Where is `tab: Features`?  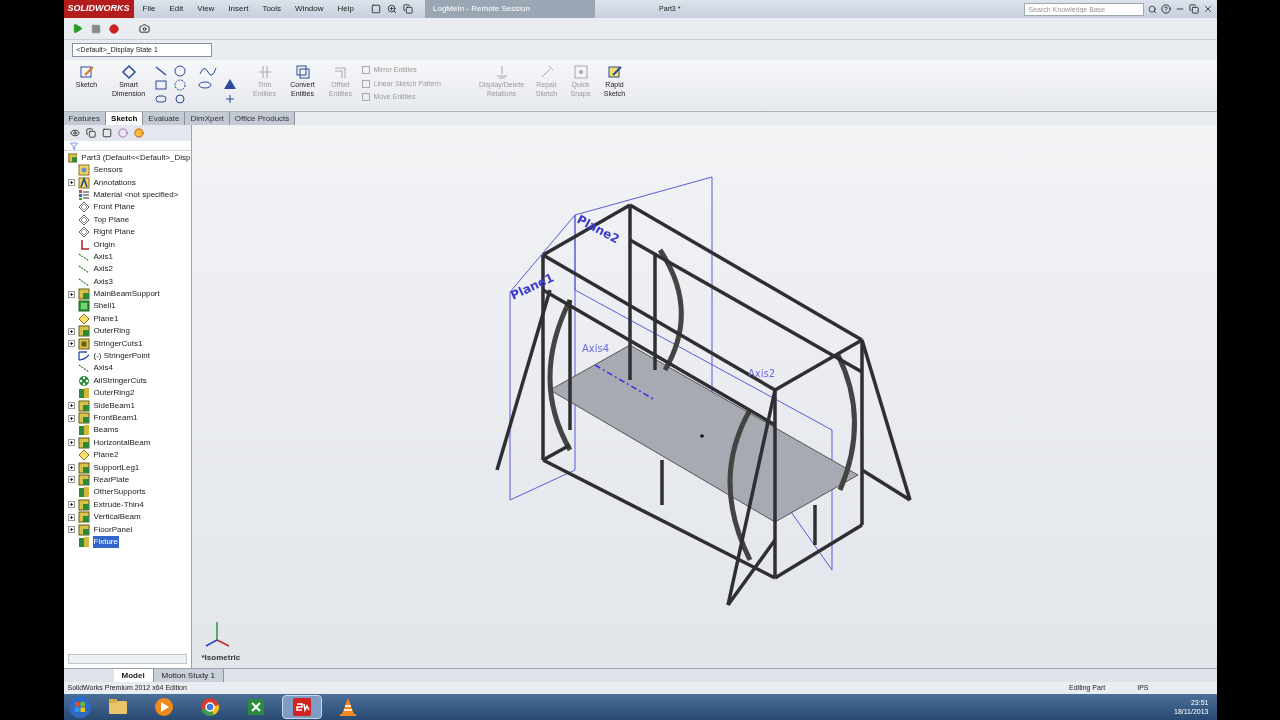
tab: Features is located at coordinates (85, 118).